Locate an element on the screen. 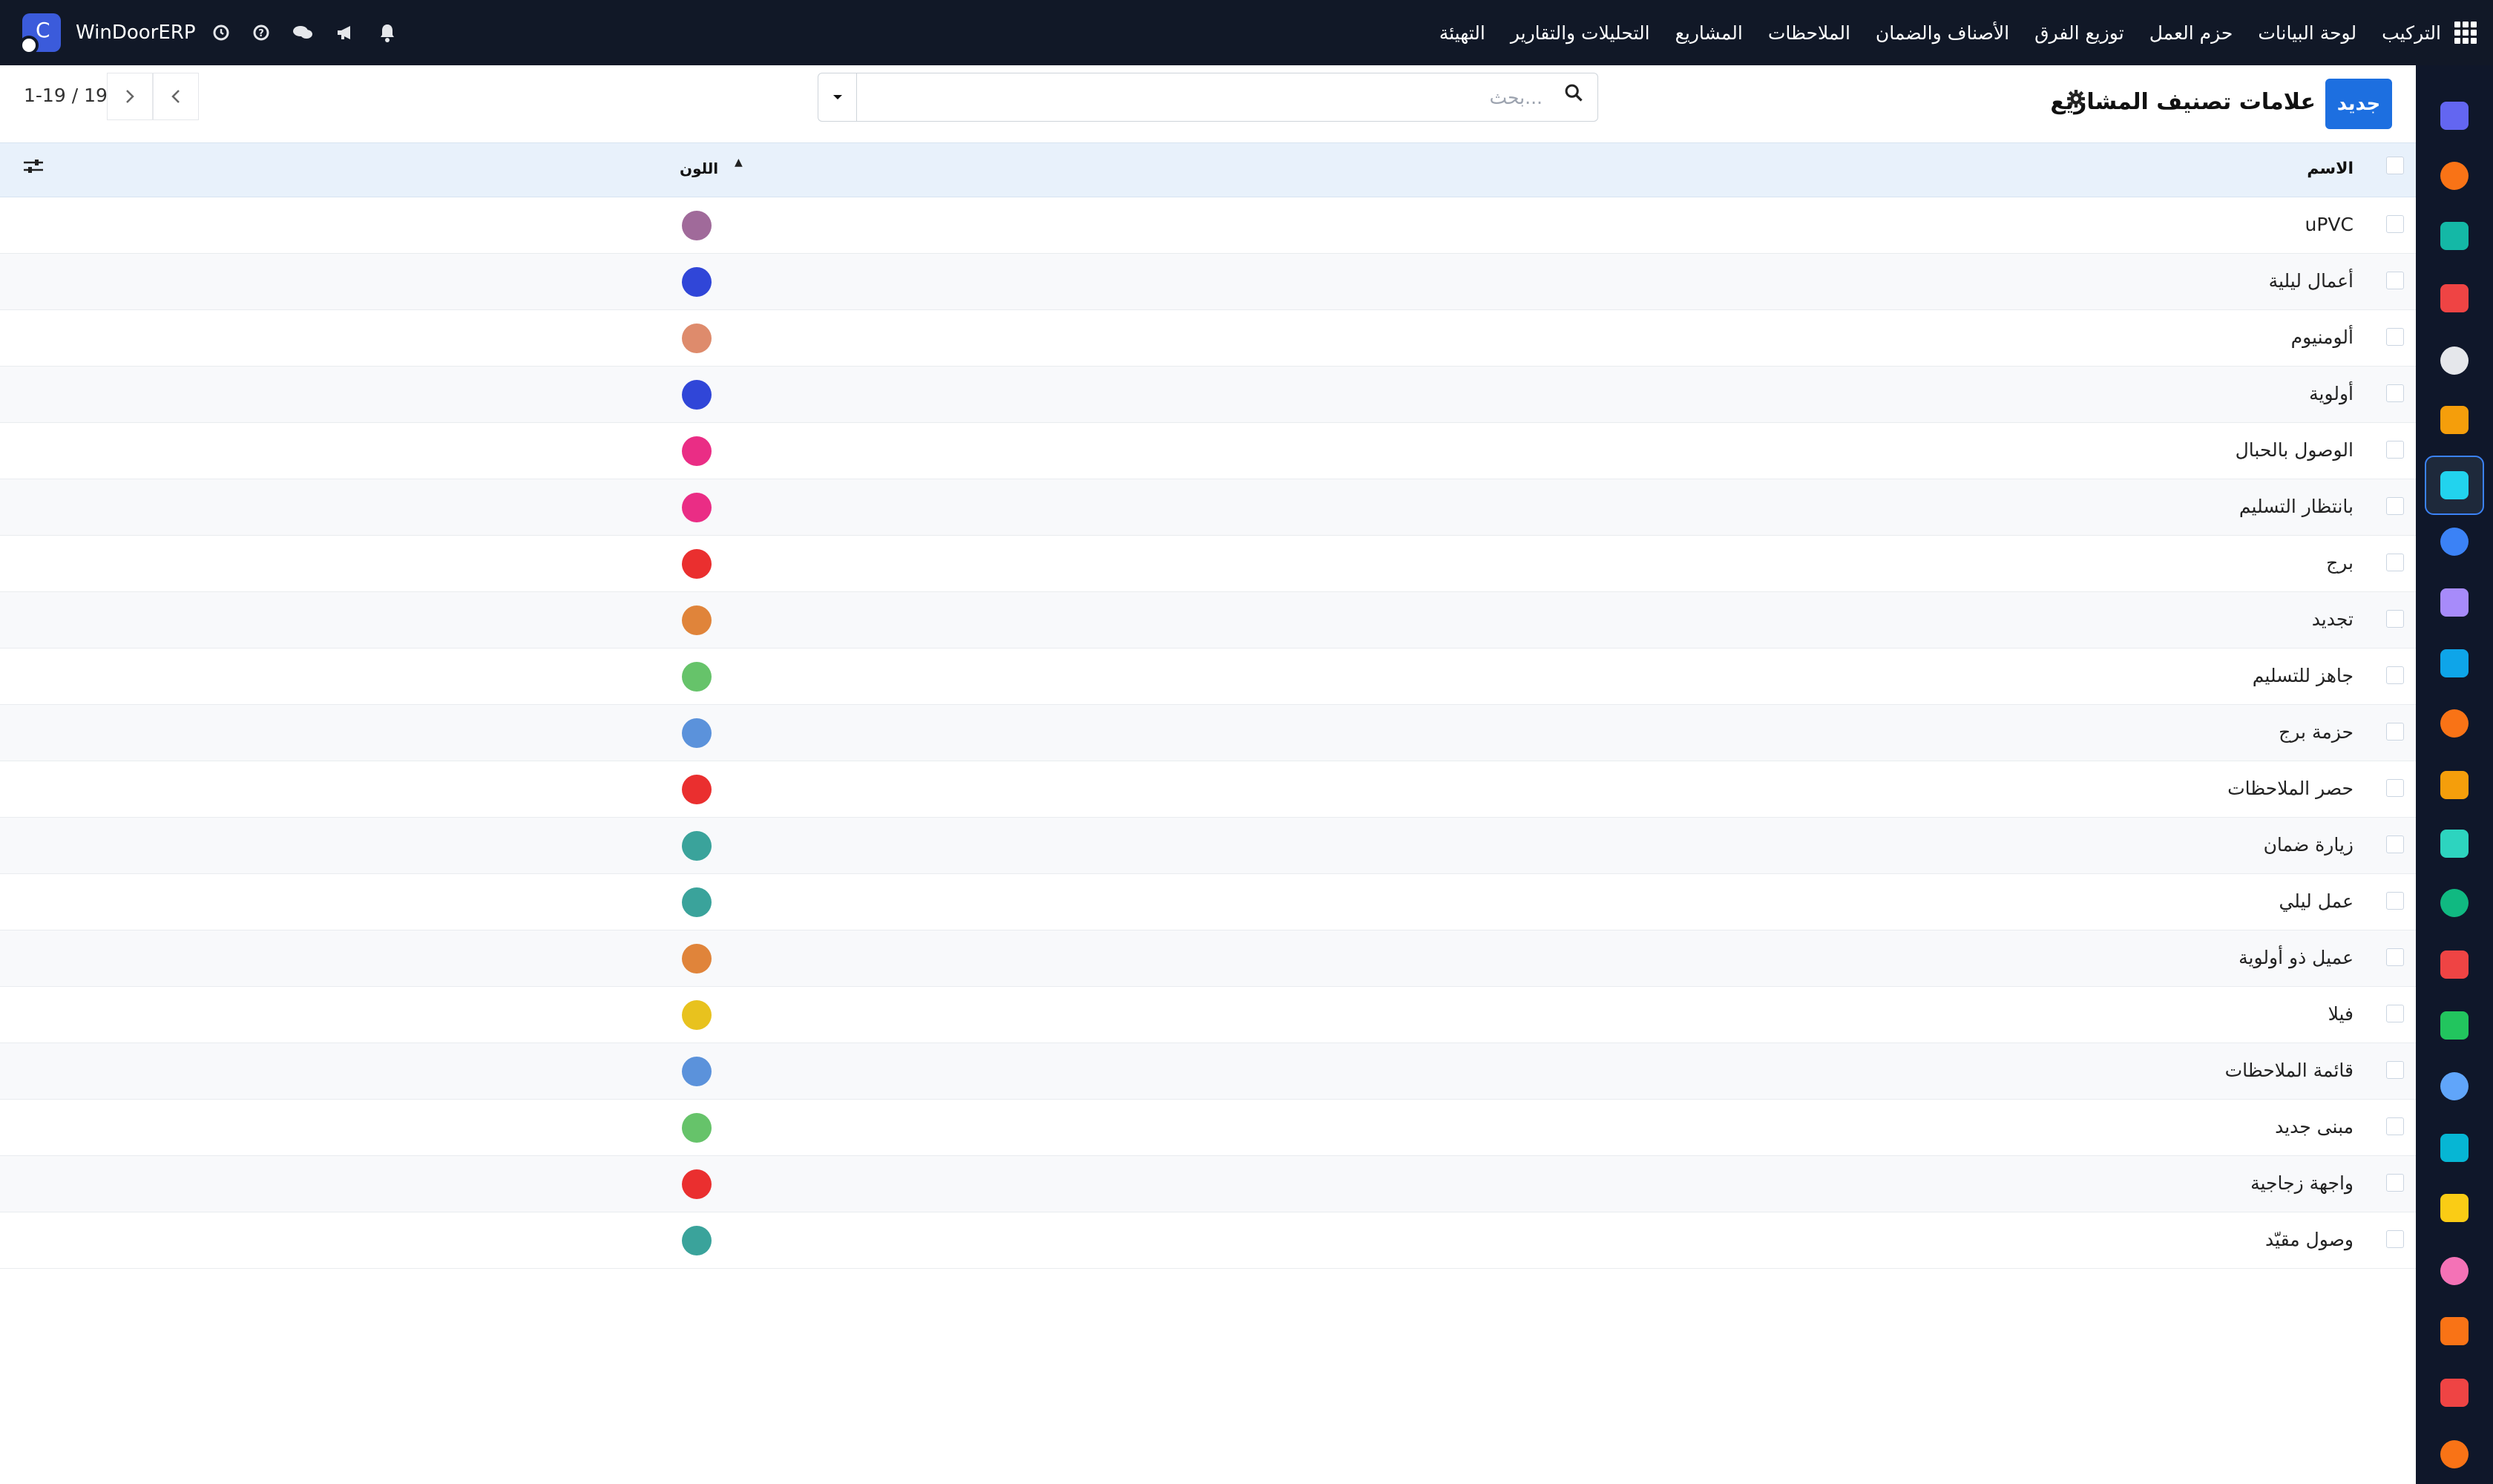 Image resolution: width=2493 pixels, height=1484 pixels. dock-app-invoicing-app is located at coordinates (2454, 663).